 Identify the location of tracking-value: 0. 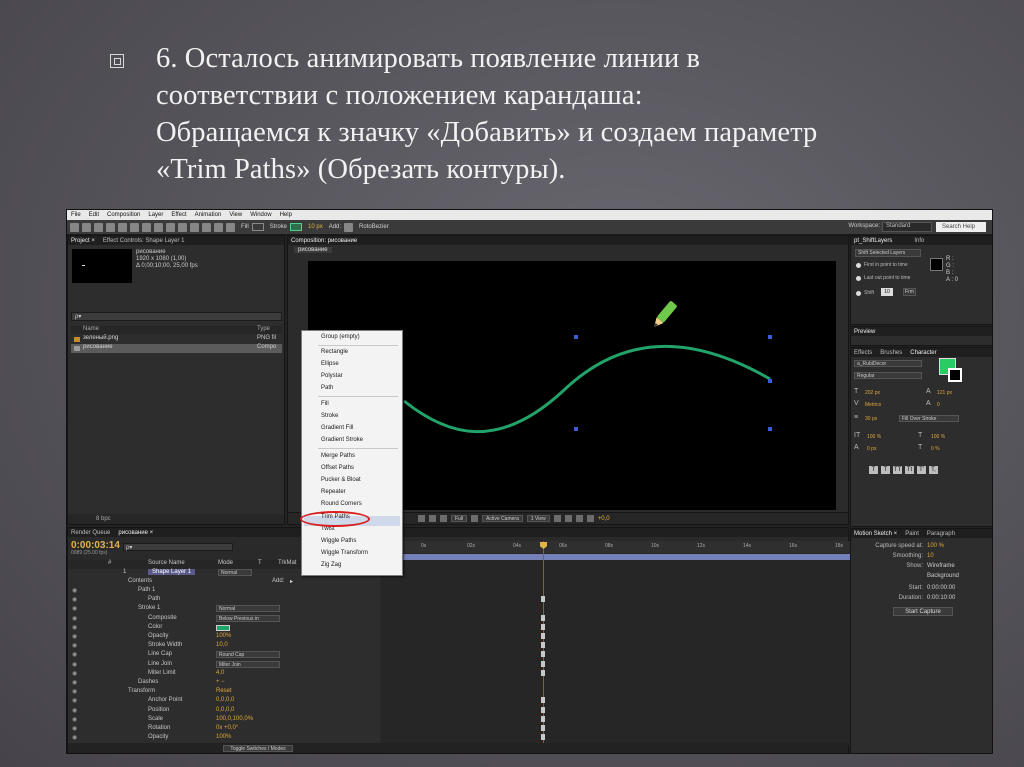
(938, 405).